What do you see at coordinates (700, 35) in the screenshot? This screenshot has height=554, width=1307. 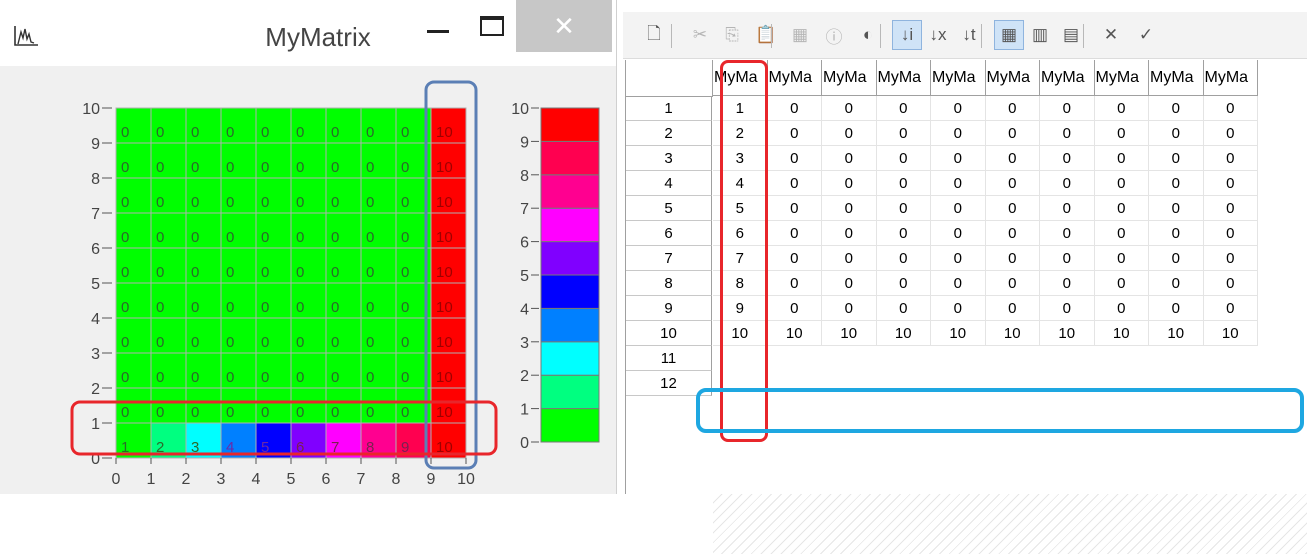 I see `cut-button: ✂` at bounding box center [700, 35].